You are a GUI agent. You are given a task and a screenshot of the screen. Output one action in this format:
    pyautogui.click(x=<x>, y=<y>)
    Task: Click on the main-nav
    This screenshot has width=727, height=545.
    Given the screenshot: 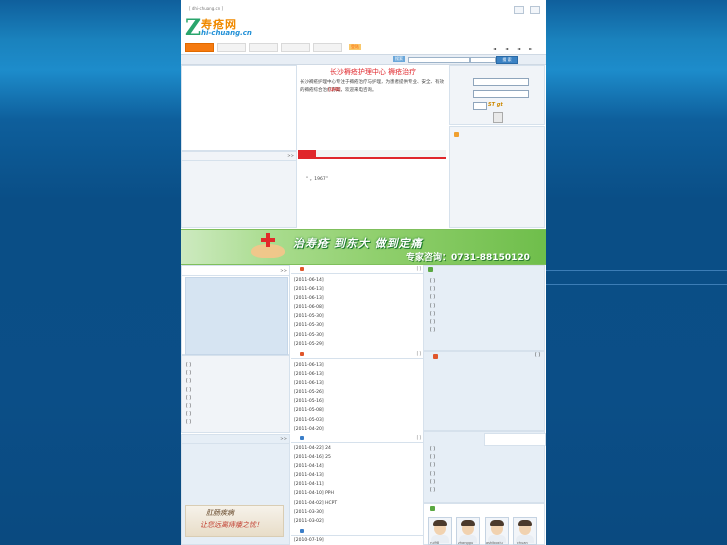 What is the action you would take?
    pyautogui.click(x=263, y=47)
    